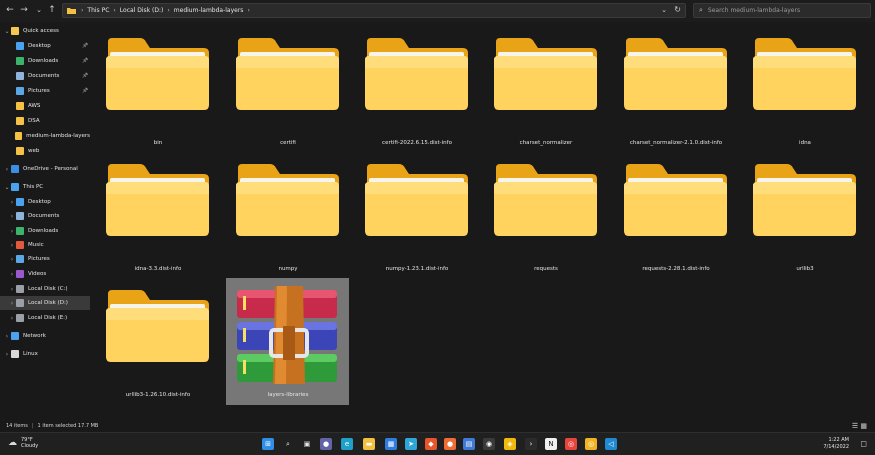  Describe the element at coordinates (802, 86) in the screenshot. I see `folder-item-idna: idna` at that location.